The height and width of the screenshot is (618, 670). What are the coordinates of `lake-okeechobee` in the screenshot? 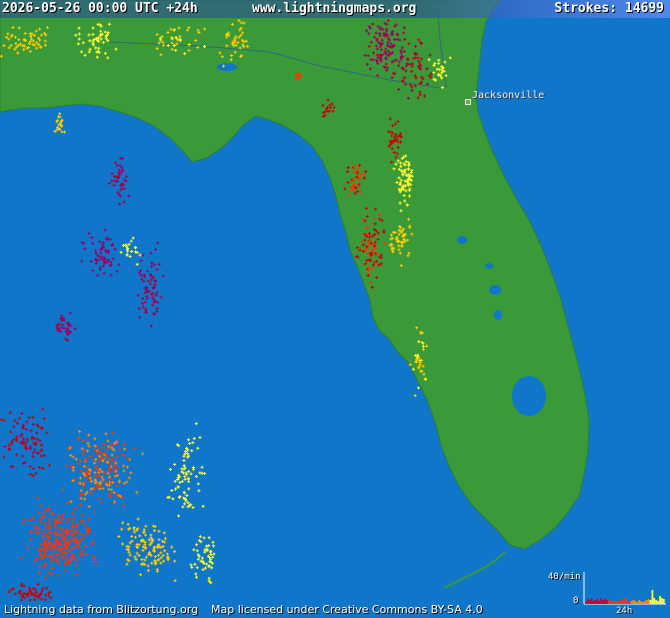 It's located at (529, 396).